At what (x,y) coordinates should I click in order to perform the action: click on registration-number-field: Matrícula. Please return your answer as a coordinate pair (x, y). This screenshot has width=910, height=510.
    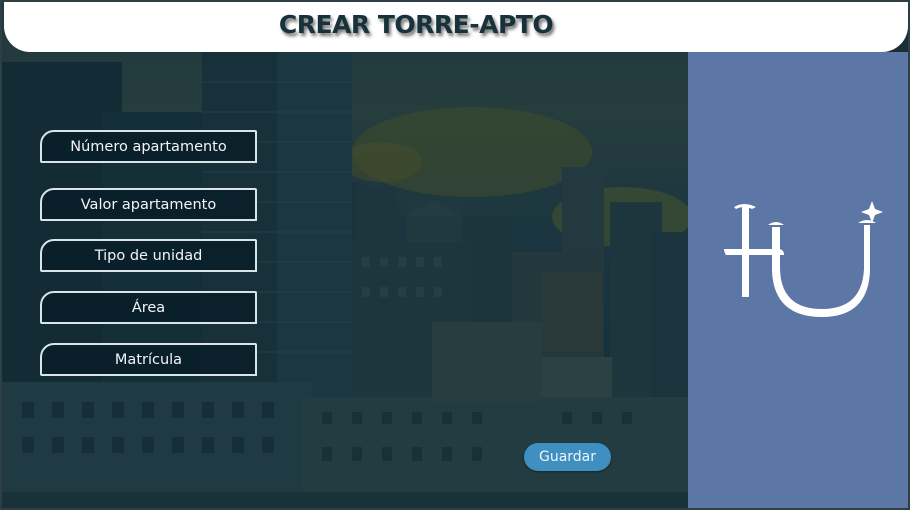
    Looking at the image, I should click on (148, 359).